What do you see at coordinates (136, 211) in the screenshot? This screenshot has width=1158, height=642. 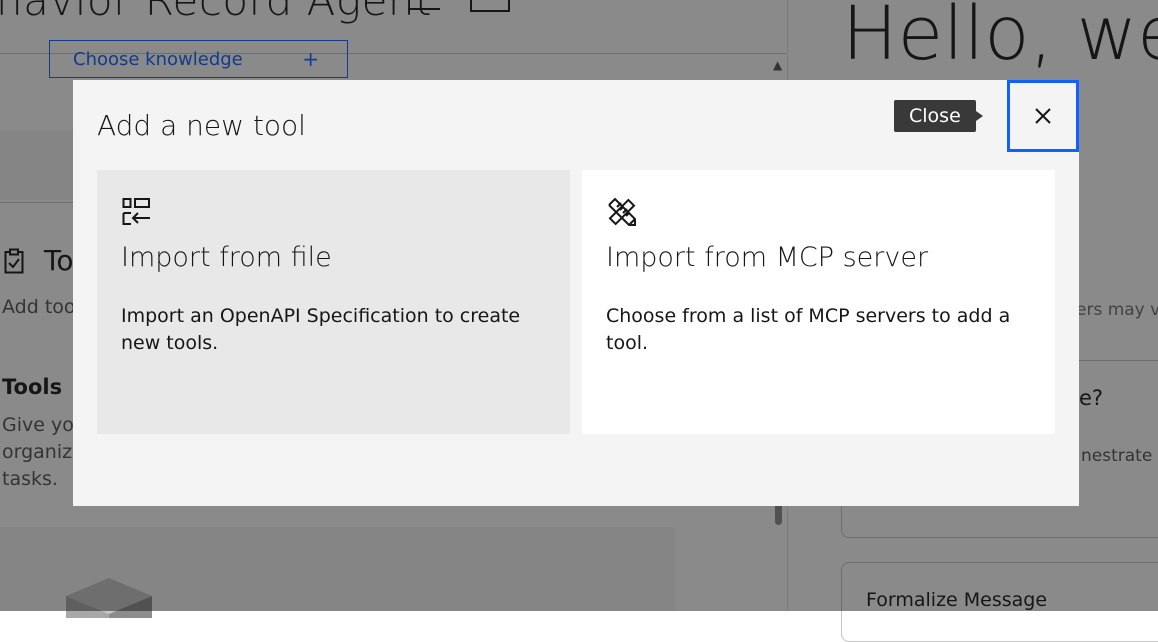 I see `import-file-icon` at bounding box center [136, 211].